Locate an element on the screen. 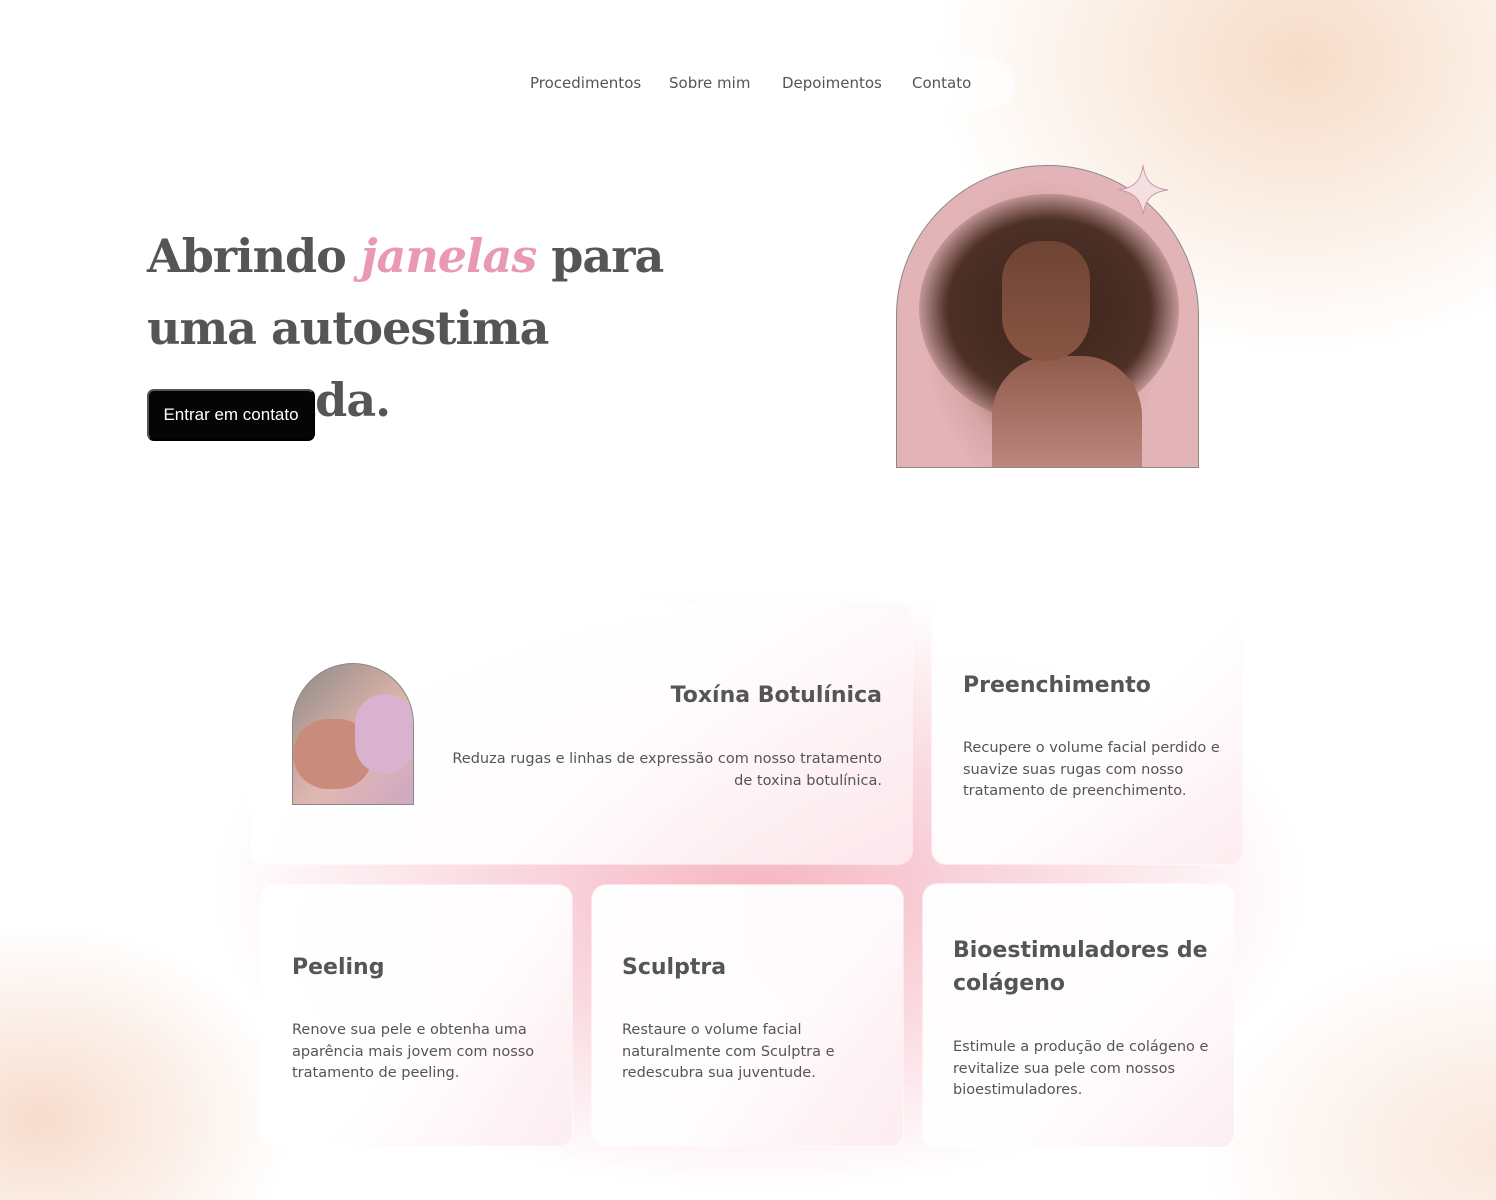 The width and height of the screenshot is (1496, 1200). nav-item-depoimentos: Depoimentos is located at coordinates (832, 83).